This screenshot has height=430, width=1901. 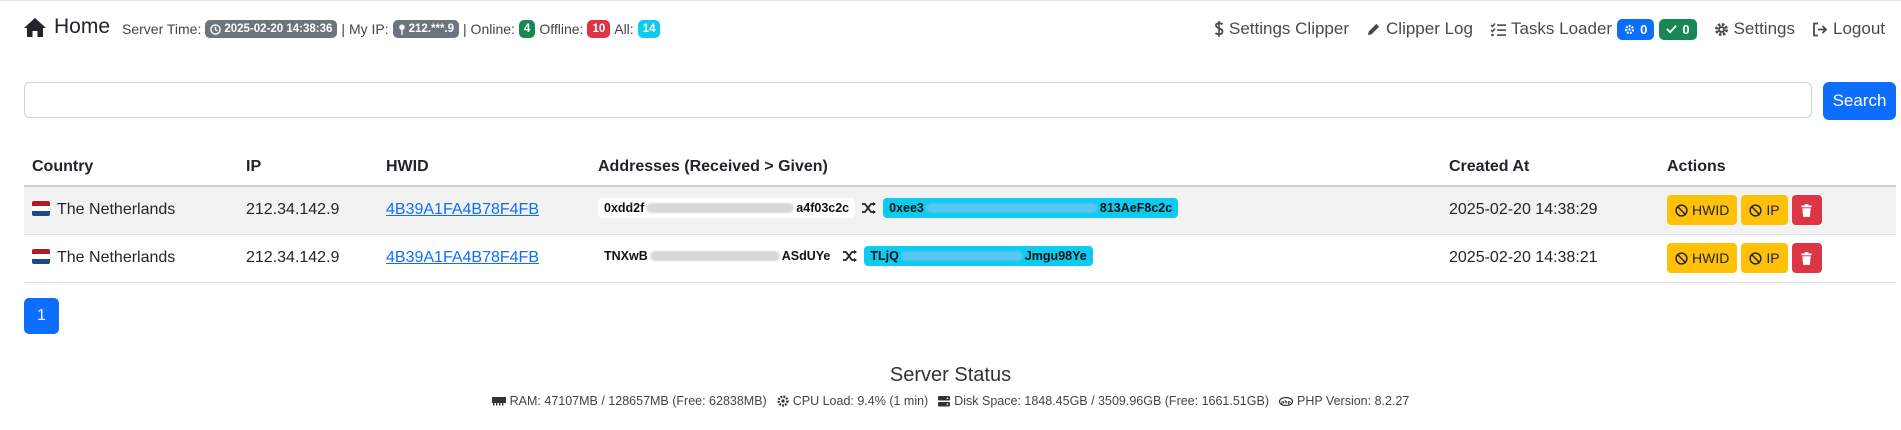 I want to click on cpu-stat: CPU Load: 9.4% (1 min), so click(x=852, y=401).